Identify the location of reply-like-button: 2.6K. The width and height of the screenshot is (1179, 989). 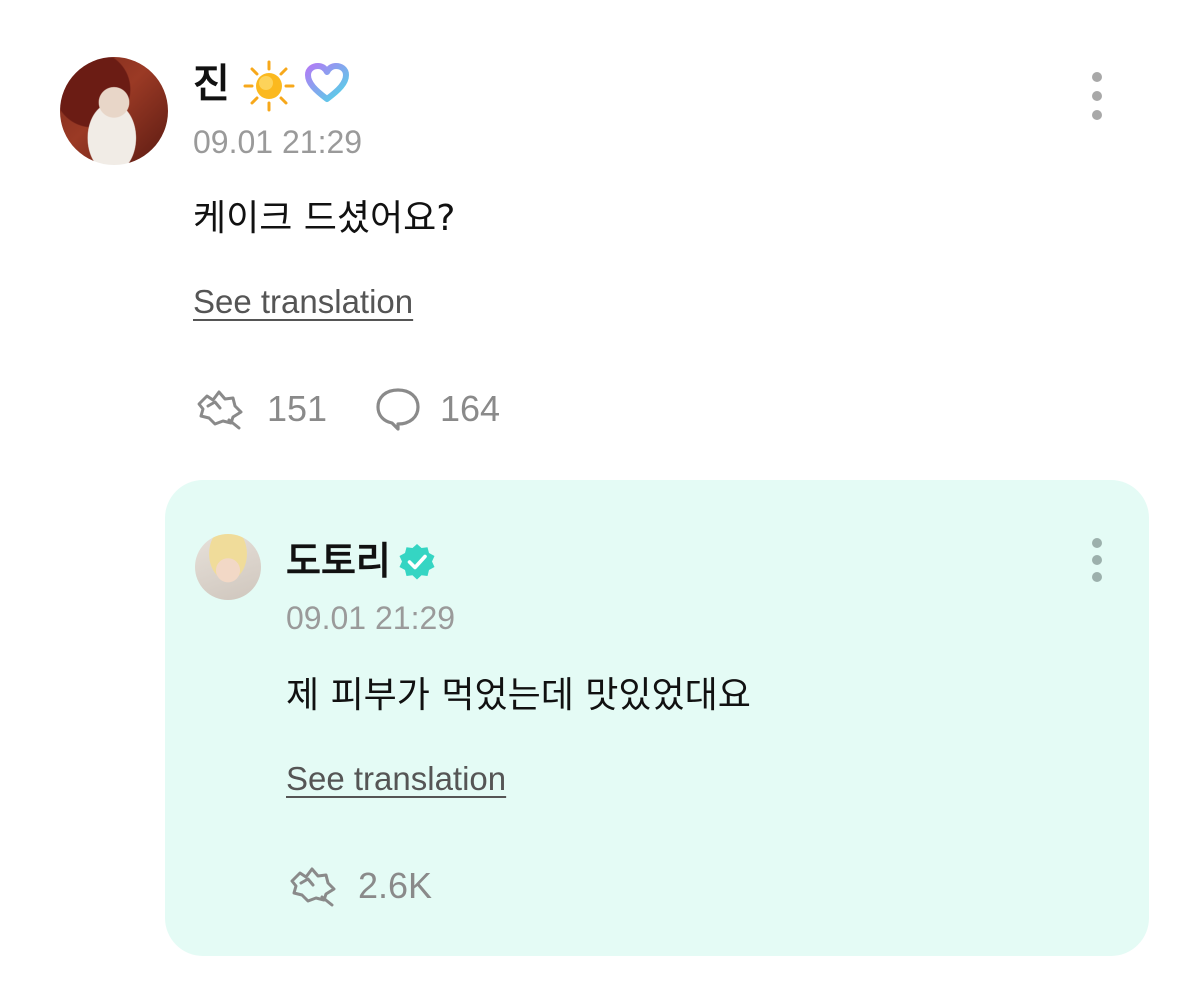
(359, 886).